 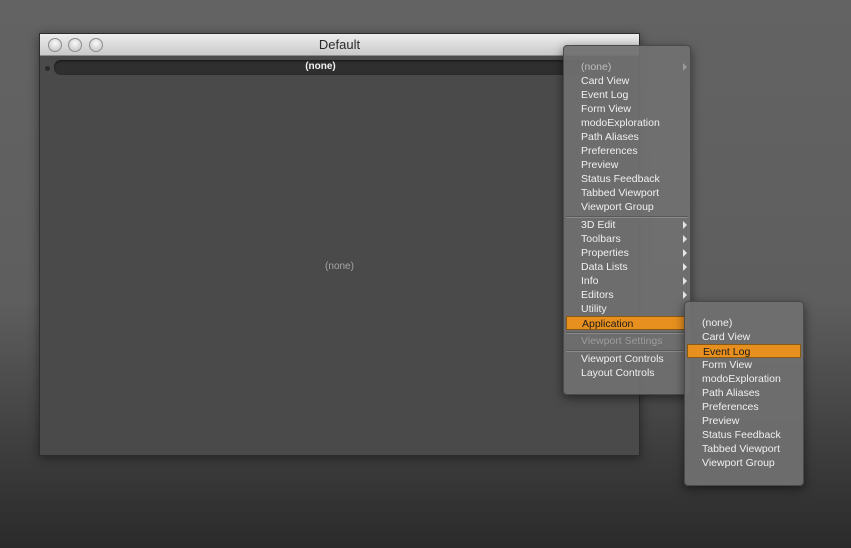 I want to click on menu1-item-3d-edit: 3D Edit, so click(x=627, y=225).